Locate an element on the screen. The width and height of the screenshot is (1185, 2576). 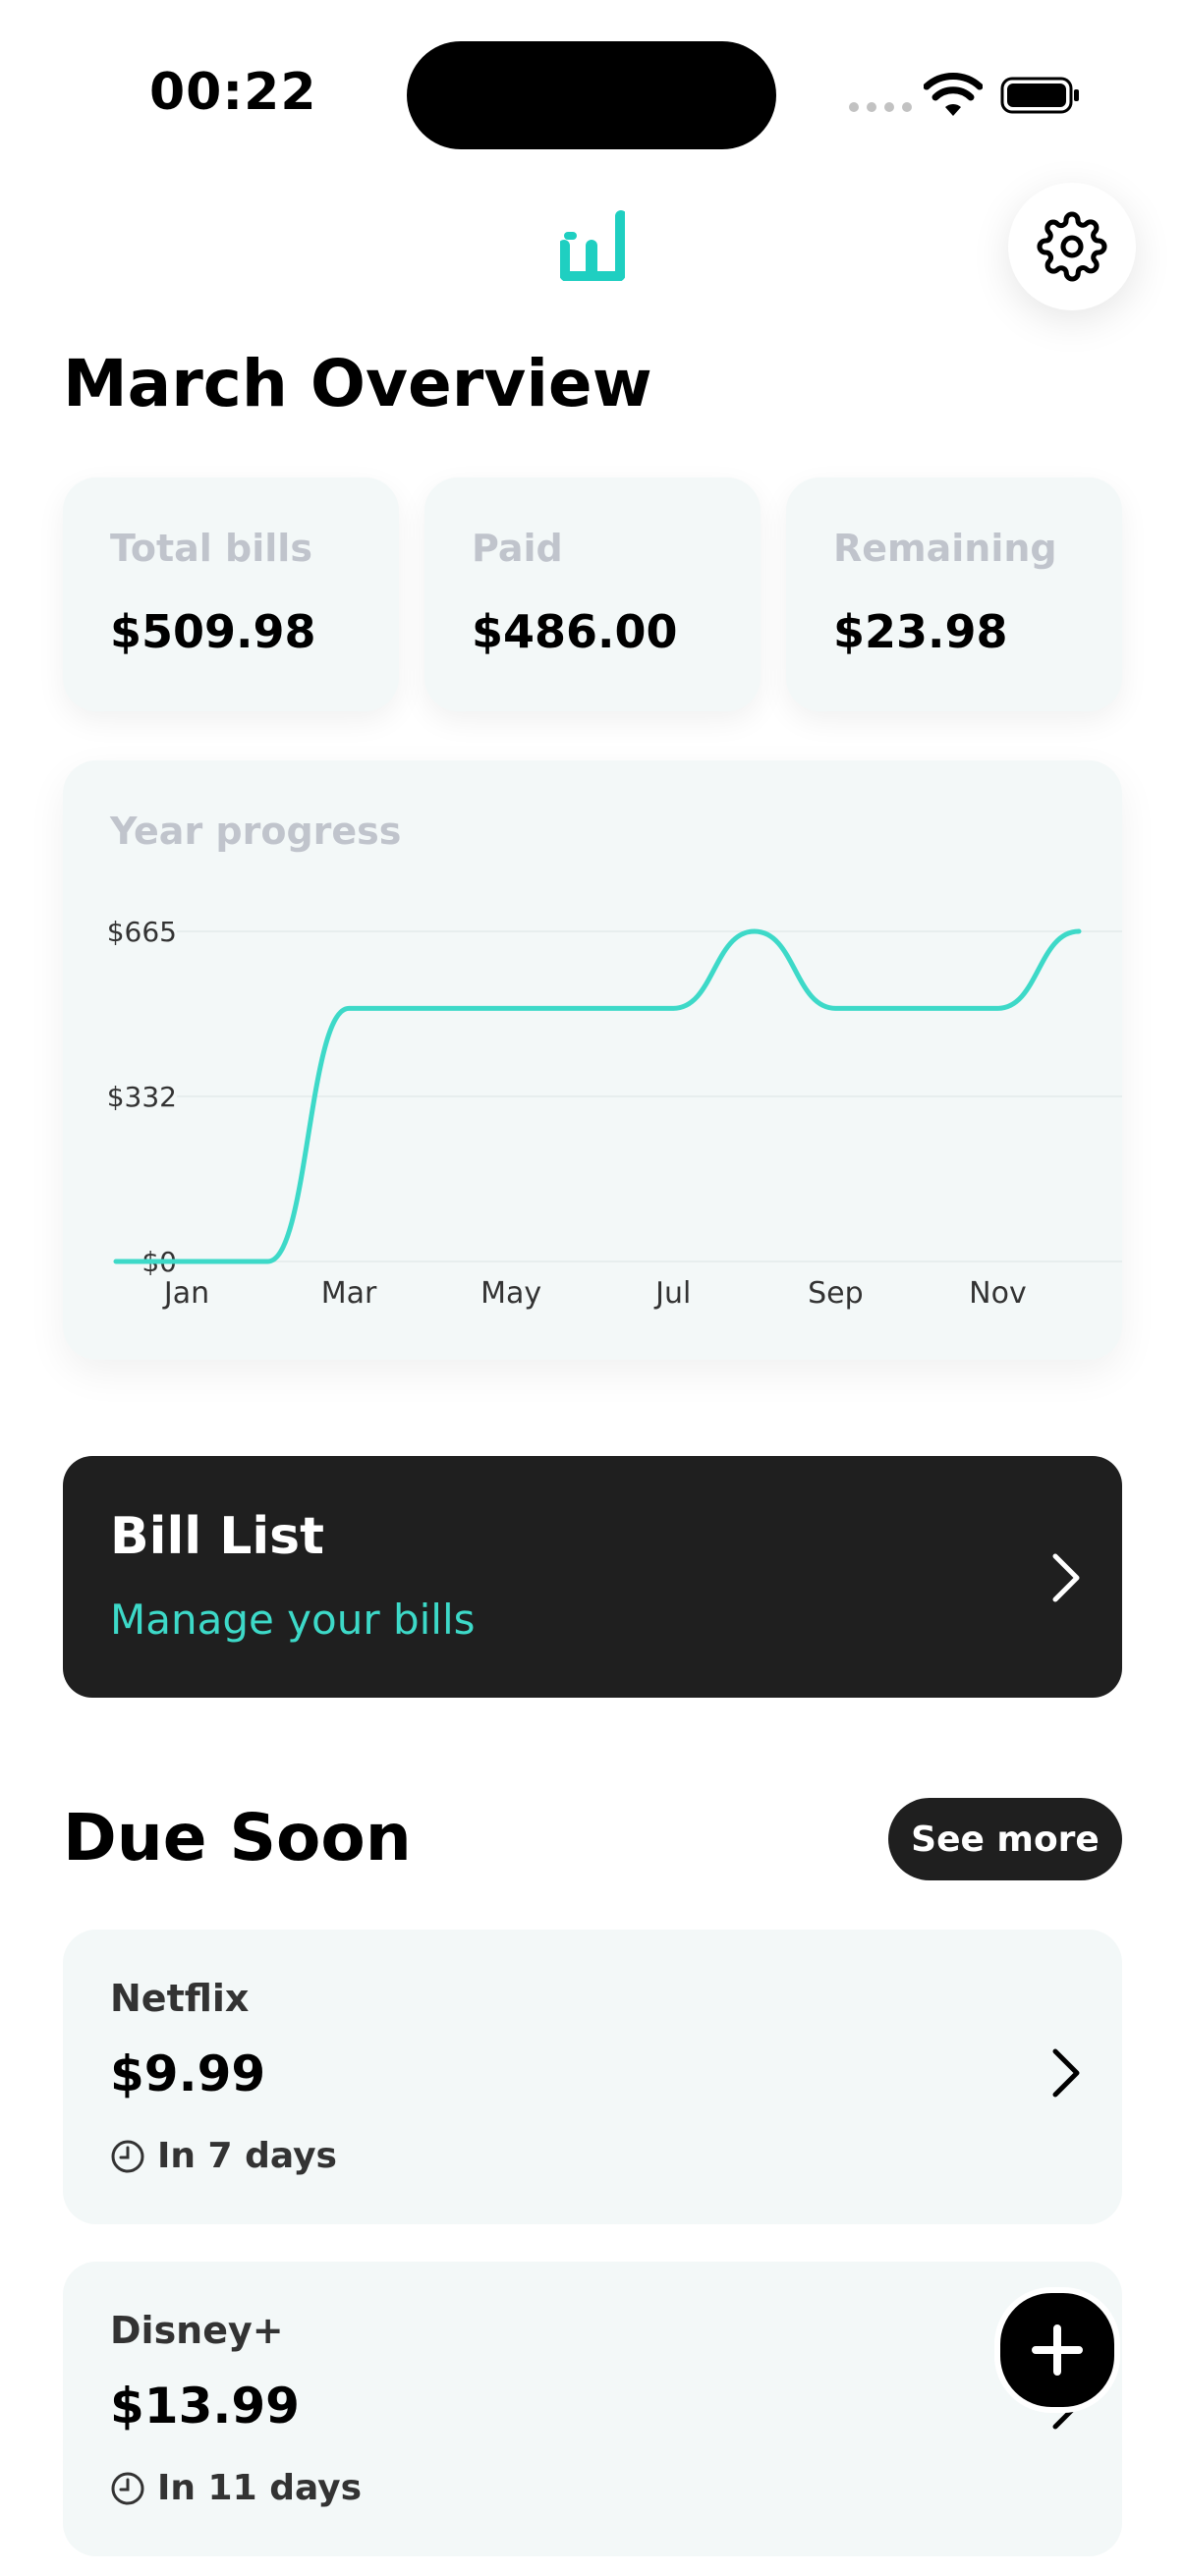
due-item-netflix: Netflix $9.99 In 7 days is located at coordinates (592, 2077).